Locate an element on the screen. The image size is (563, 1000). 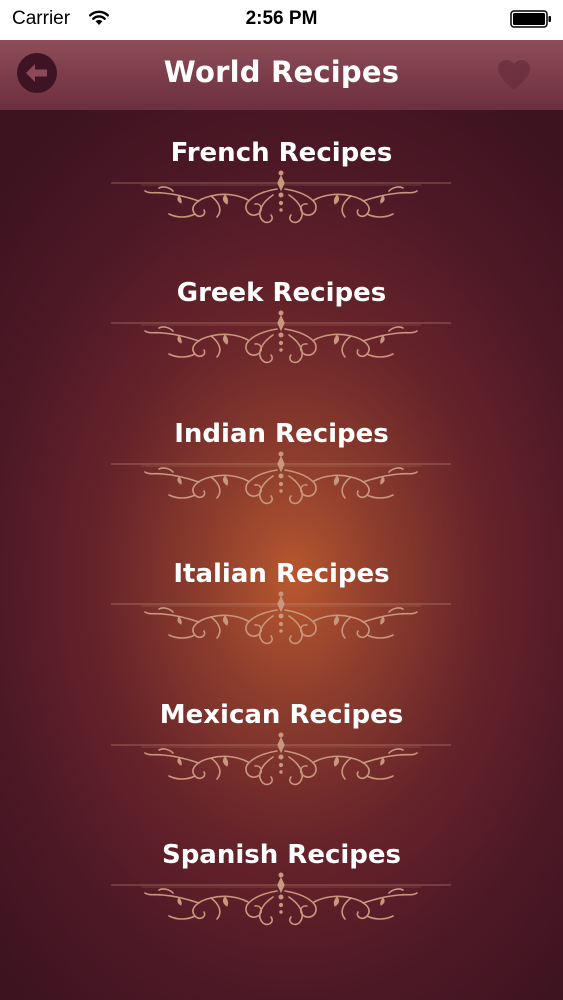
heart-icon is located at coordinates (514, 75).